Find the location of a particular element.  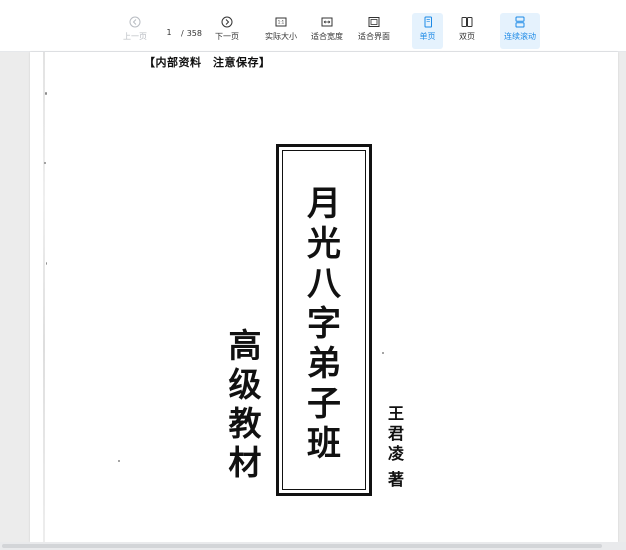

double-page-label: 双页 is located at coordinates (467, 36).